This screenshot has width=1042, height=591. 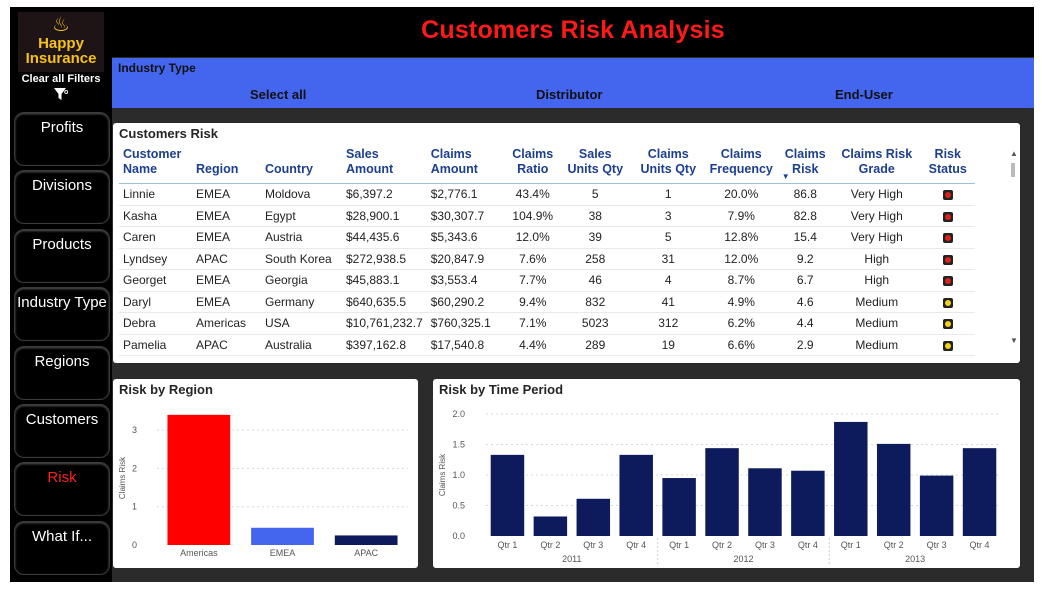 I want to click on col-claims-risk-grade: Claims Risk Grade, so click(x=876, y=164).